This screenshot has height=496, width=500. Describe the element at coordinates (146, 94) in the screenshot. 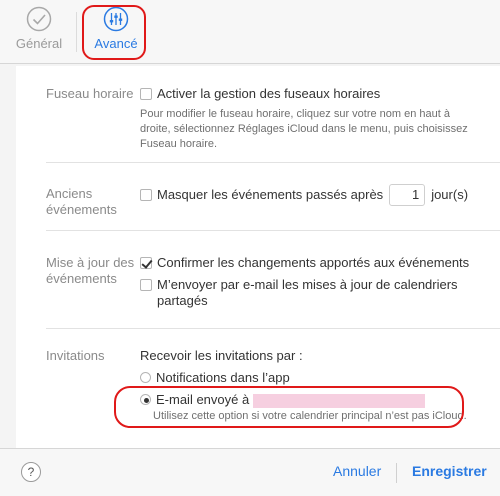

I see `timezone-checkbox` at that location.